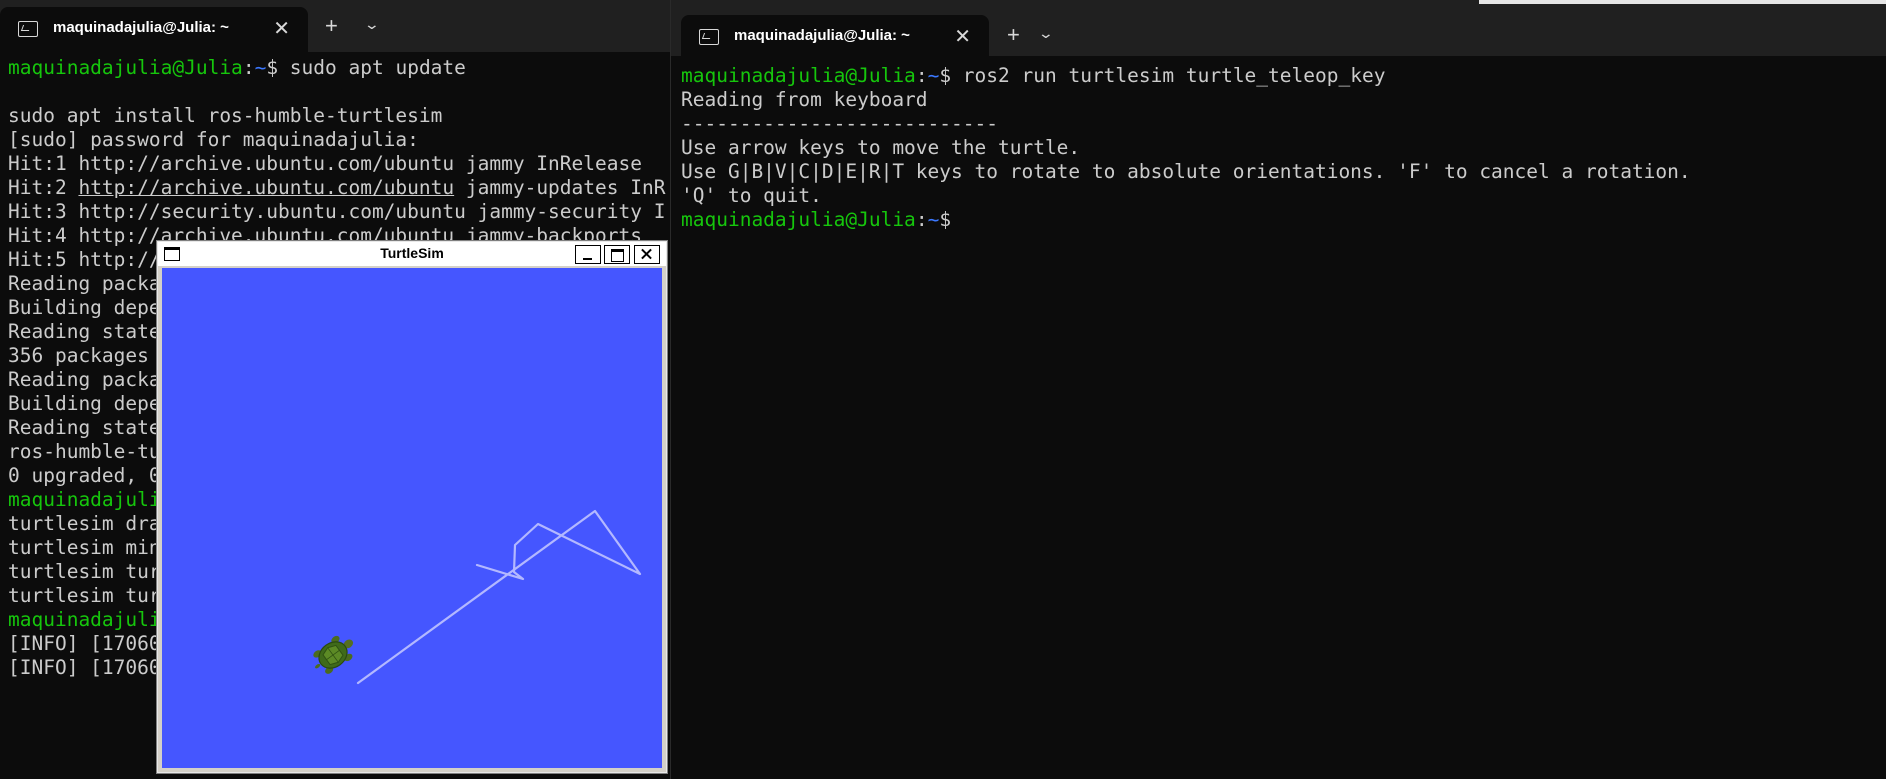 The width and height of the screenshot is (1886, 779). I want to click on terminal-line: maquinadajulia@Julia:~$ sudo apt update, so click(336, 68).